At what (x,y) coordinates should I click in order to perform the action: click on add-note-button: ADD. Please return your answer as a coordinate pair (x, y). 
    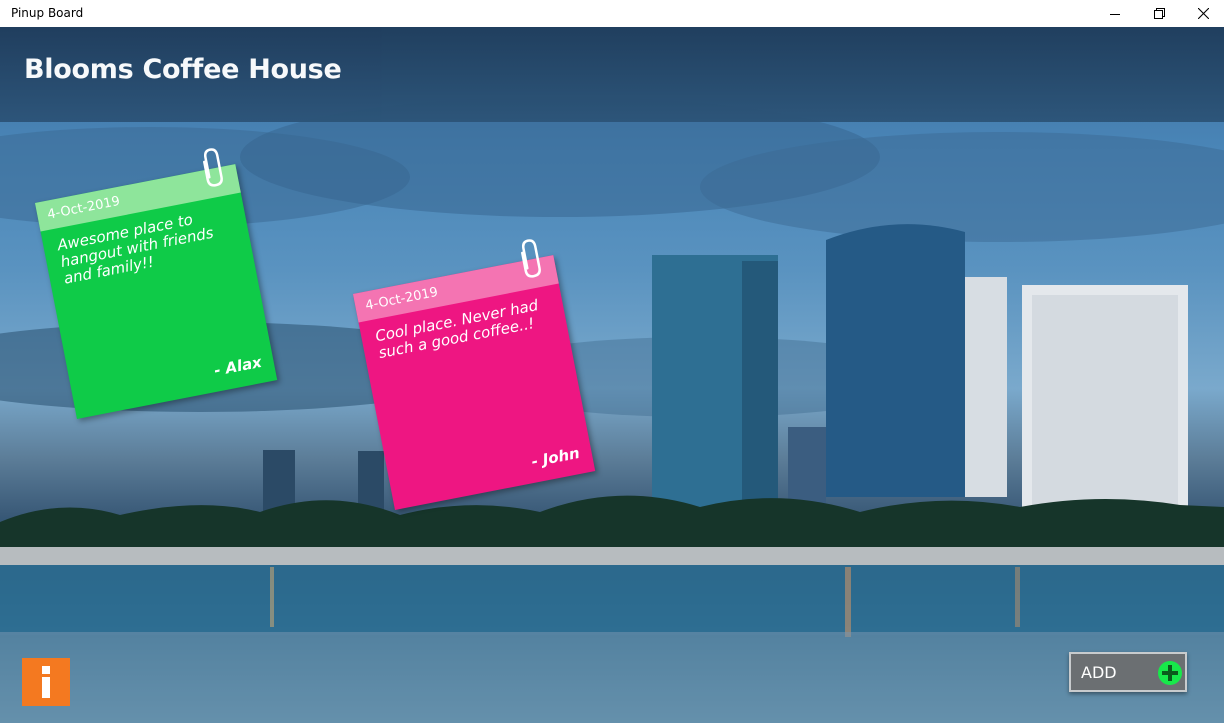
    Looking at the image, I should click on (1128, 672).